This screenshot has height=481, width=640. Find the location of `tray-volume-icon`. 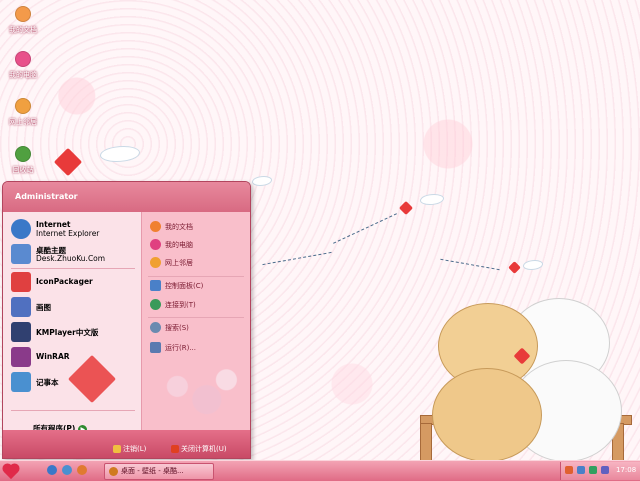

tray-volume-icon is located at coordinates (605, 470).